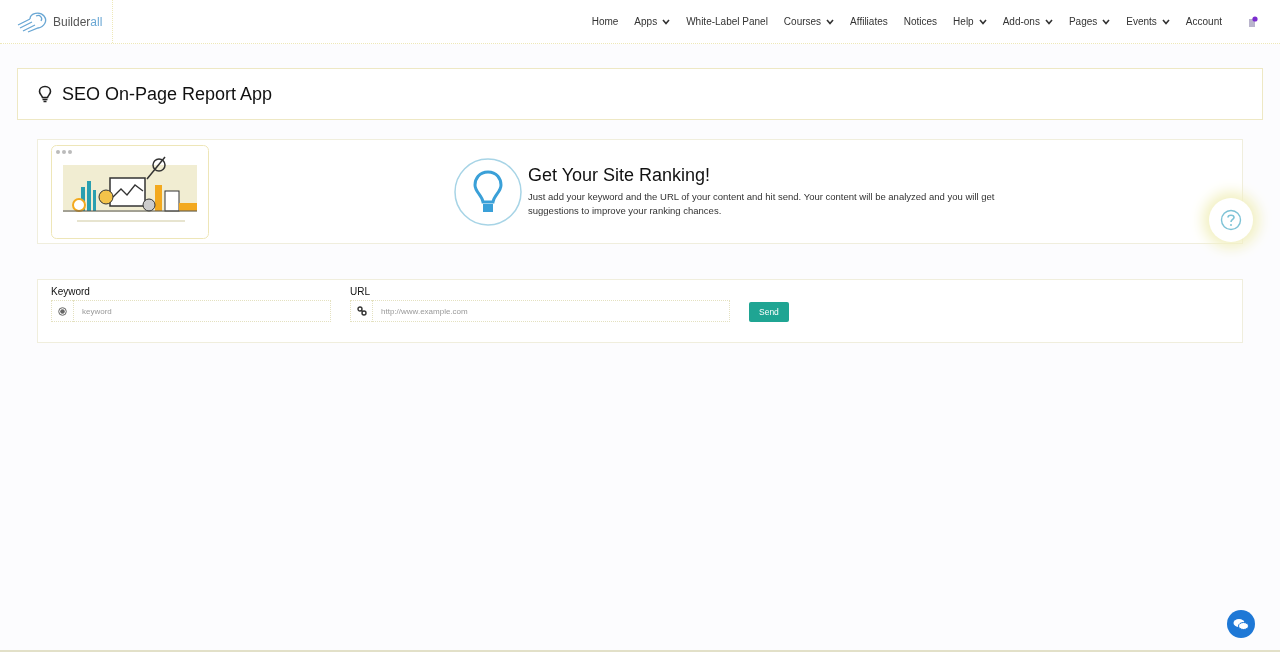 The image size is (1280, 652). Describe the element at coordinates (869, 21) in the screenshot. I see `nav-link: Affiliates` at that location.